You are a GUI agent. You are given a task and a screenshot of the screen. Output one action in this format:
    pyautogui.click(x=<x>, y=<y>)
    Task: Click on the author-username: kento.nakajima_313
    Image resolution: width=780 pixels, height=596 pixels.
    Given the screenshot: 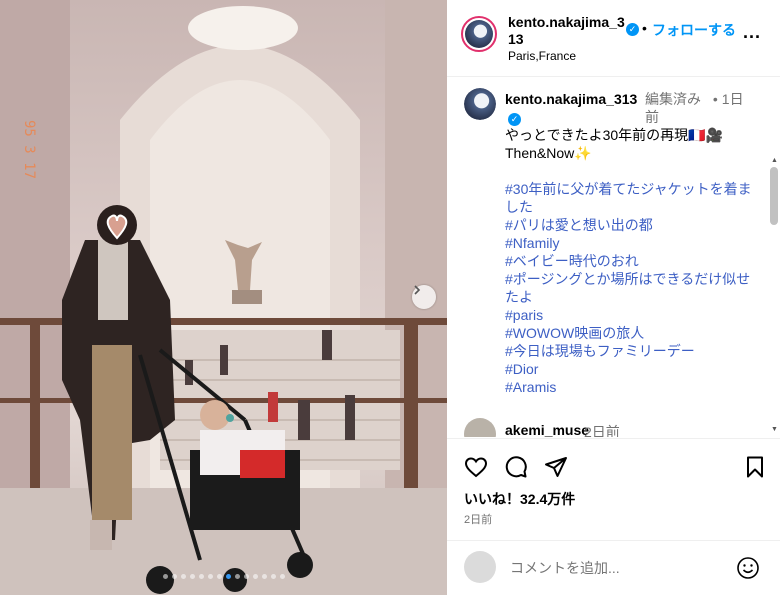 What is the action you would take?
    pyautogui.click(x=568, y=31)
    